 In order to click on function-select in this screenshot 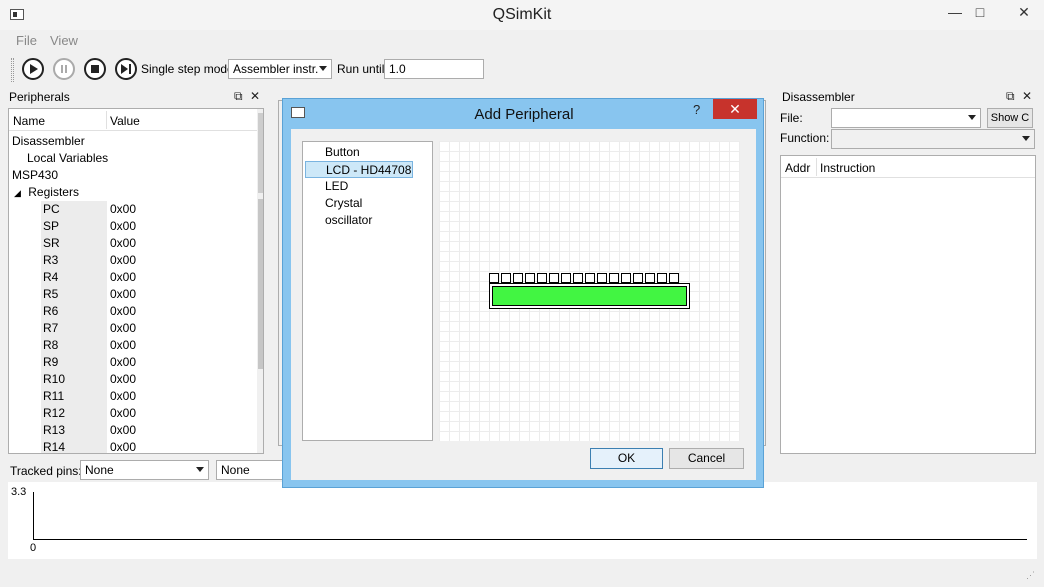, I will do `click(933, 139)`.